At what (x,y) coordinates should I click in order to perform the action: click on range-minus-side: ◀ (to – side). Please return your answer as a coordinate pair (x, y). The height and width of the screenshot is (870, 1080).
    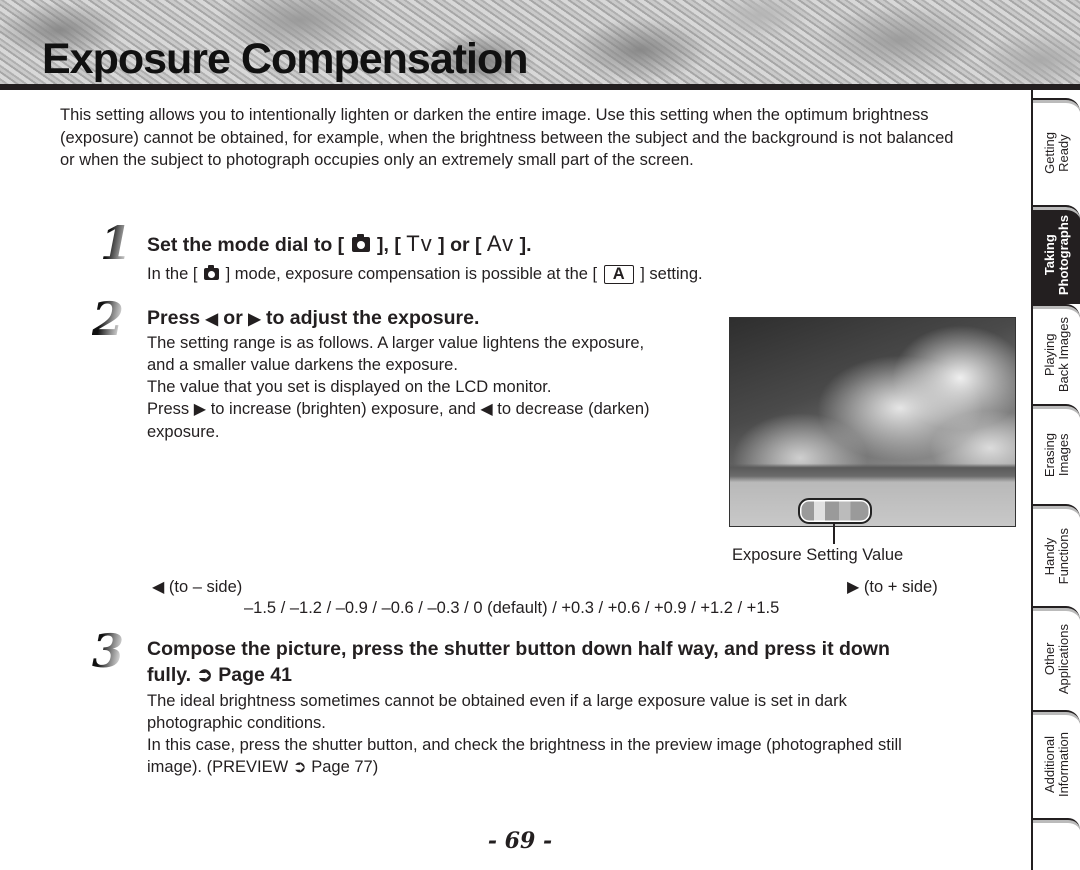
    Looking at the image, I should click on (197, 587).